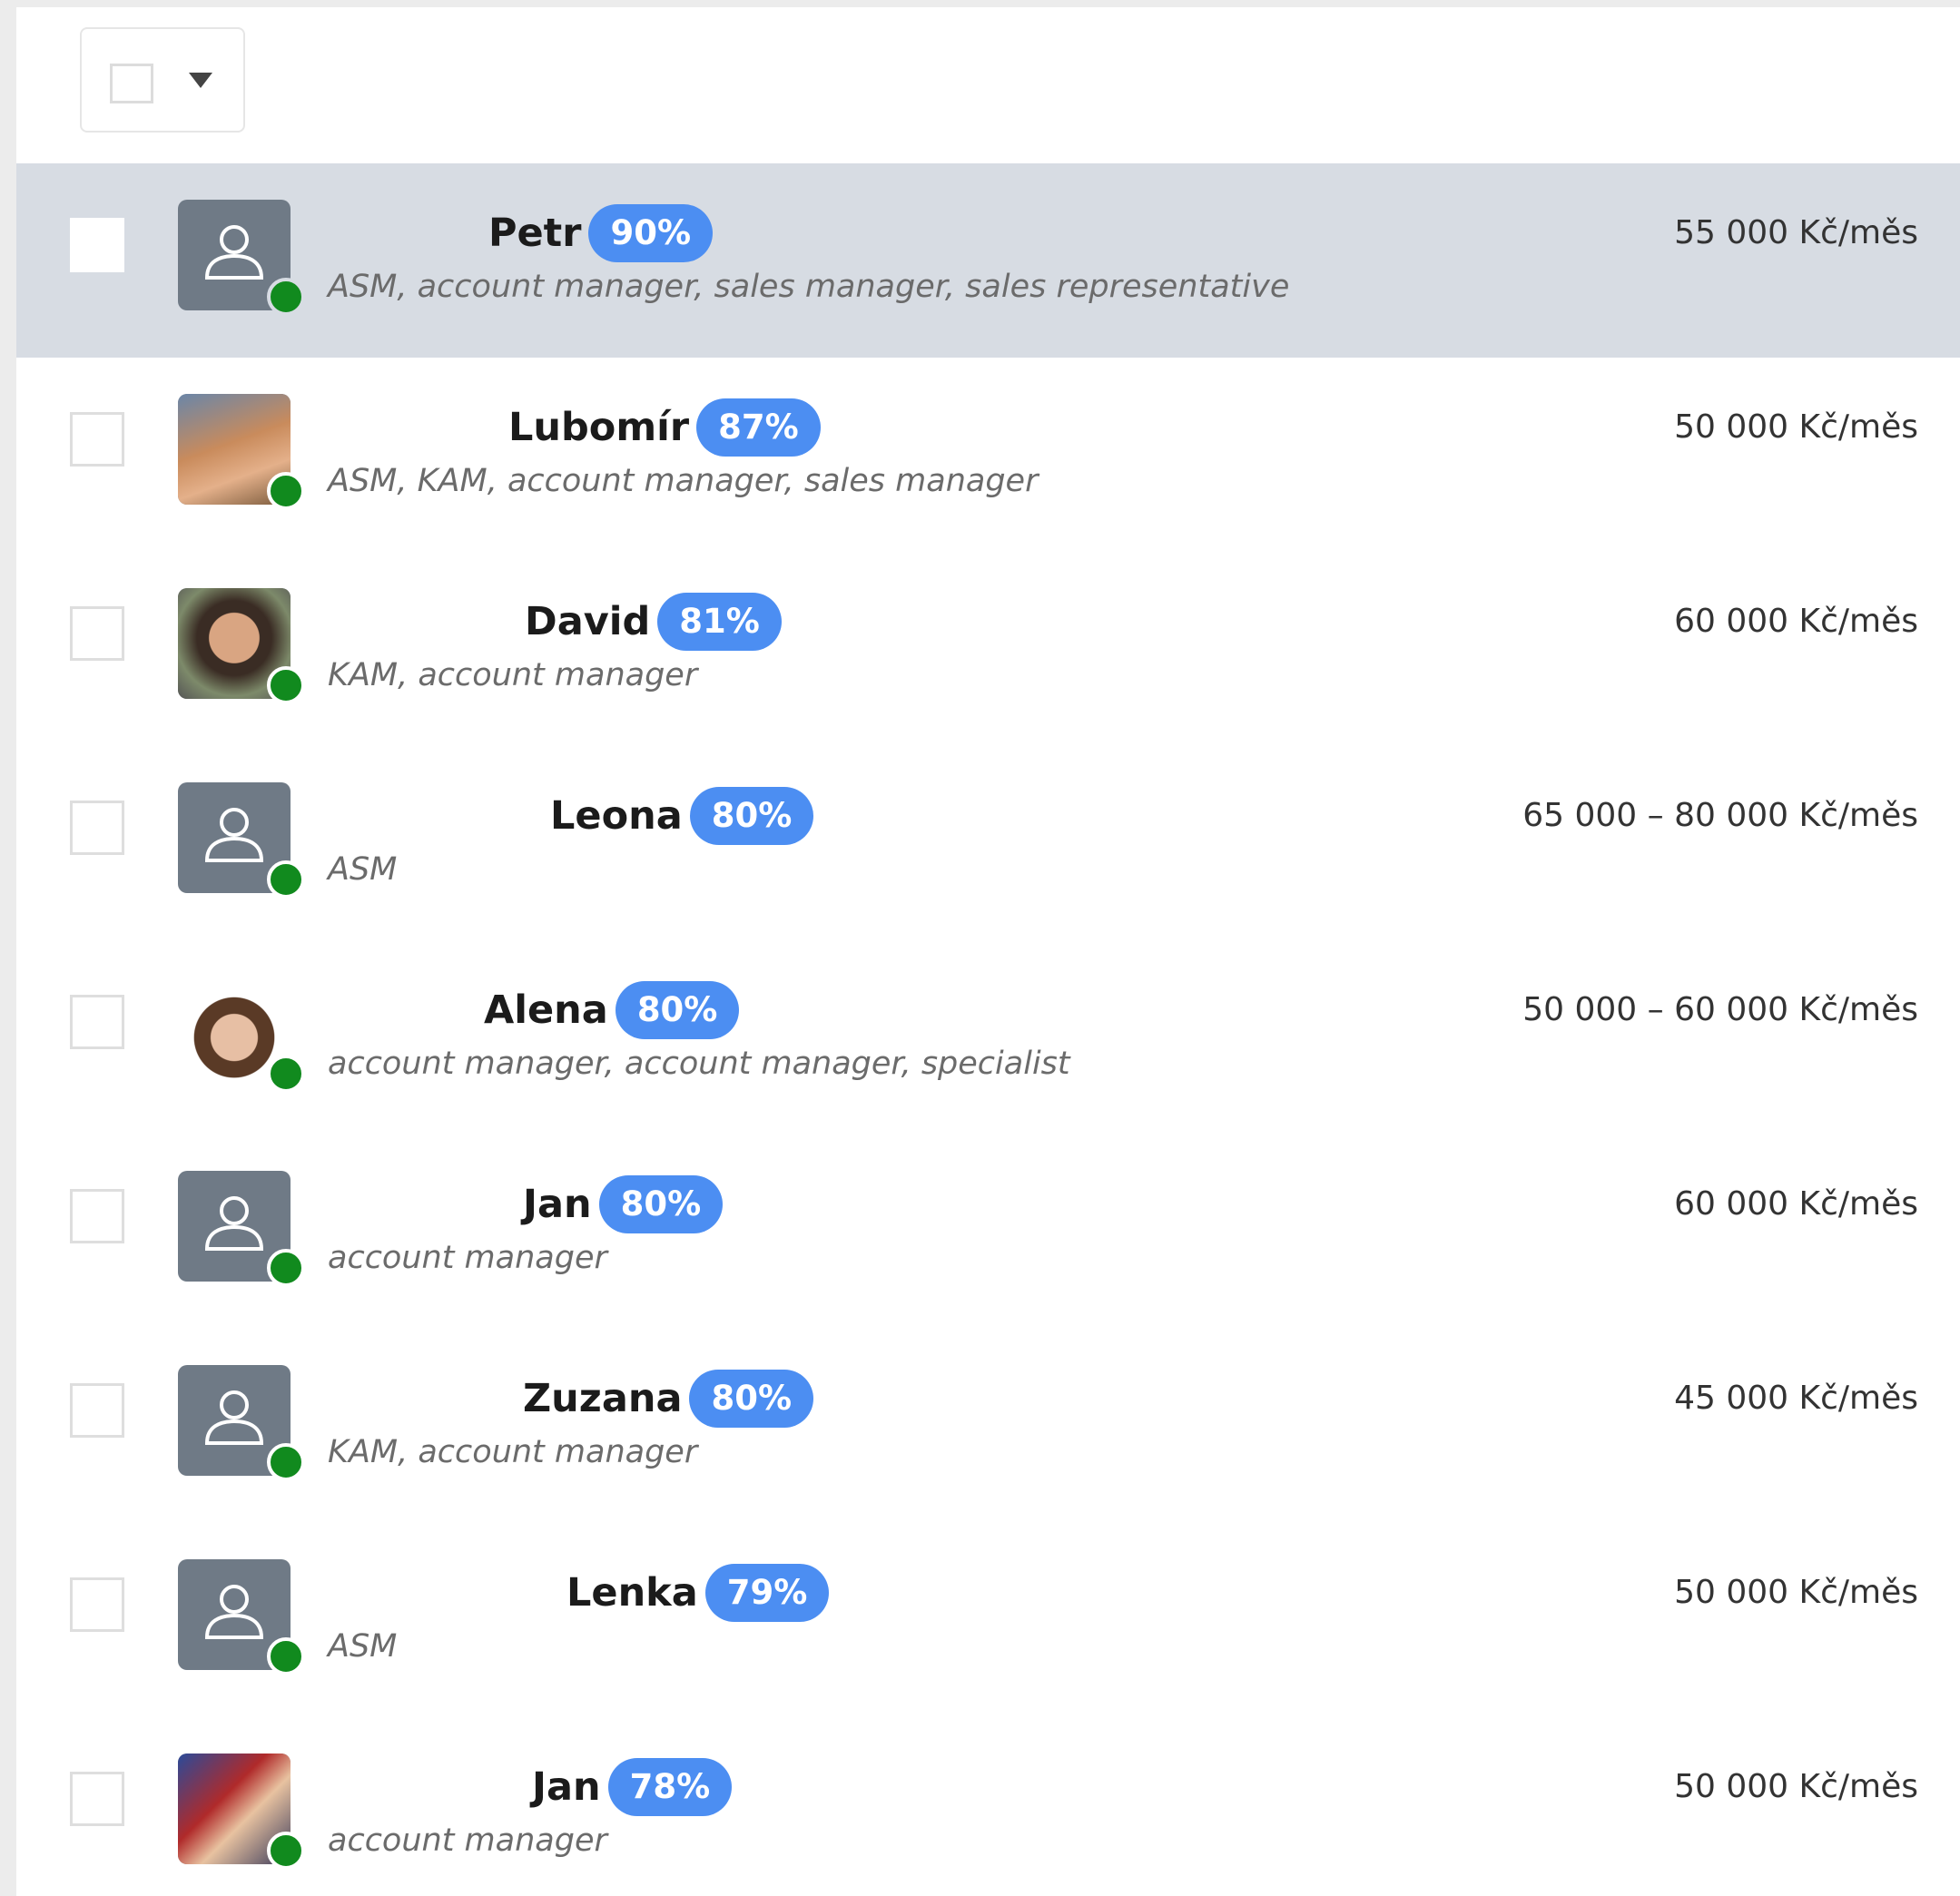 The height and width of the screenshot is (1896, 1960). What do you see at coordinates (1720, 1009) in the screenshot?
I see `candidate-salary: 50 000 – 60 000 Kč/měs` at bounding box center [1720, 1009].